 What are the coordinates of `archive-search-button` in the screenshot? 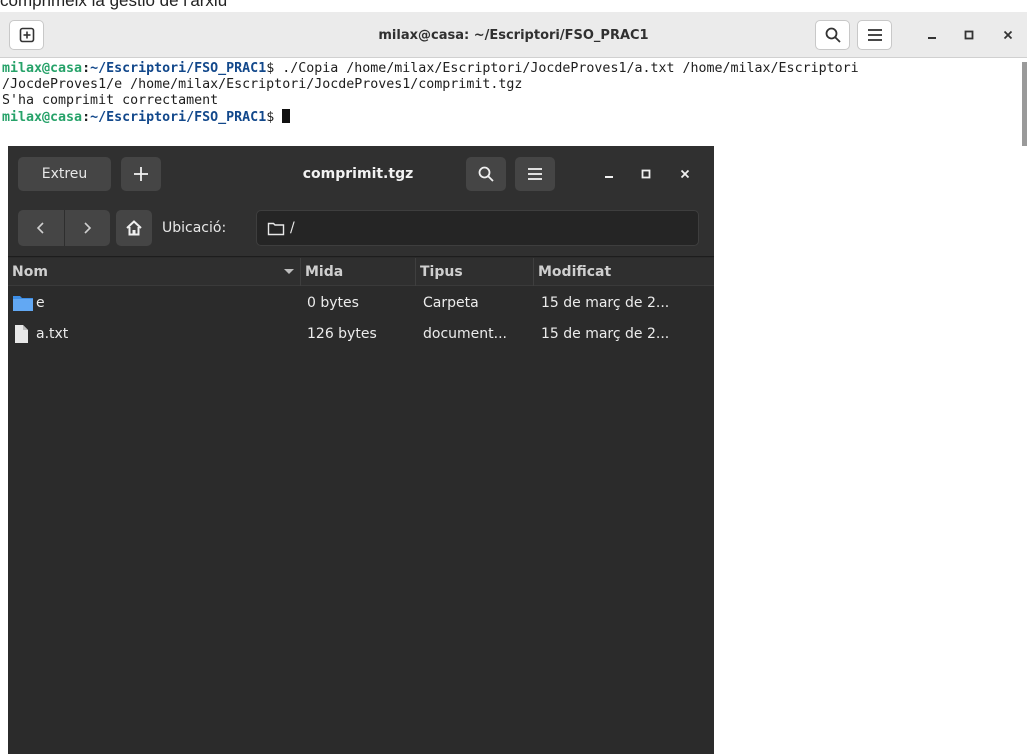 It's located at (486, 174).